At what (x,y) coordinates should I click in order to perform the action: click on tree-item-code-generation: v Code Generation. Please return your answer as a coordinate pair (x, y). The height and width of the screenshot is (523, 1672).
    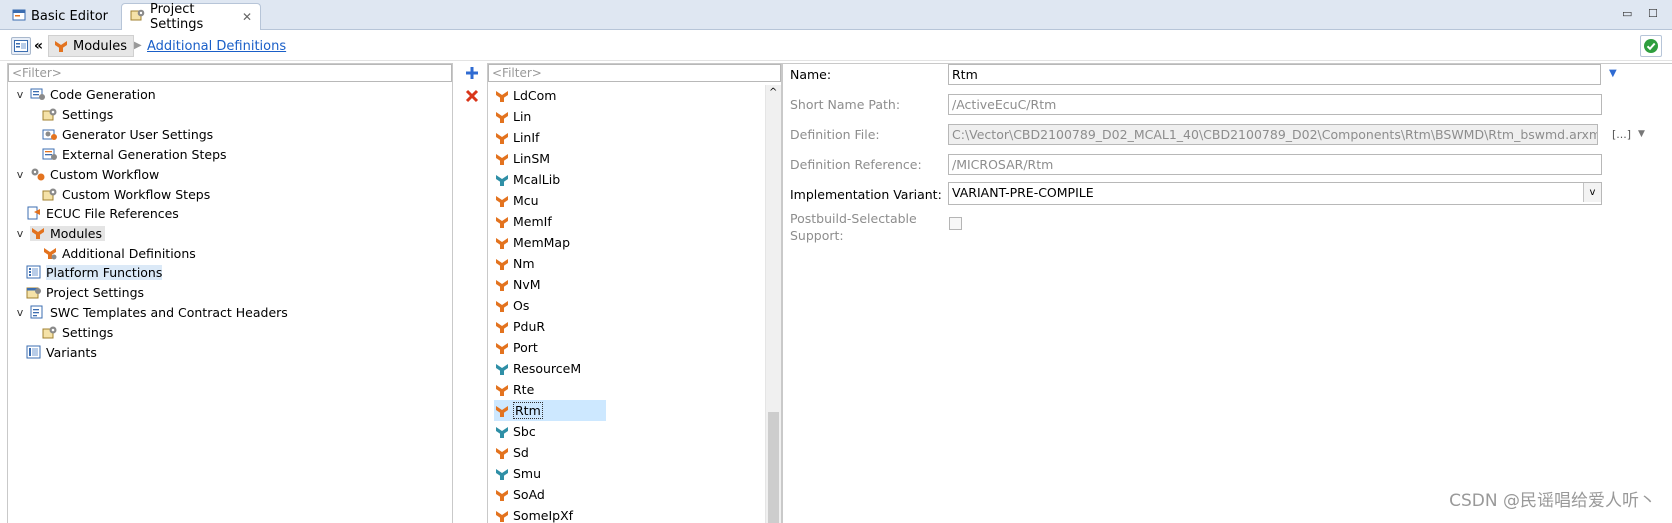
    Looking at the image, I should click on (85, 94).